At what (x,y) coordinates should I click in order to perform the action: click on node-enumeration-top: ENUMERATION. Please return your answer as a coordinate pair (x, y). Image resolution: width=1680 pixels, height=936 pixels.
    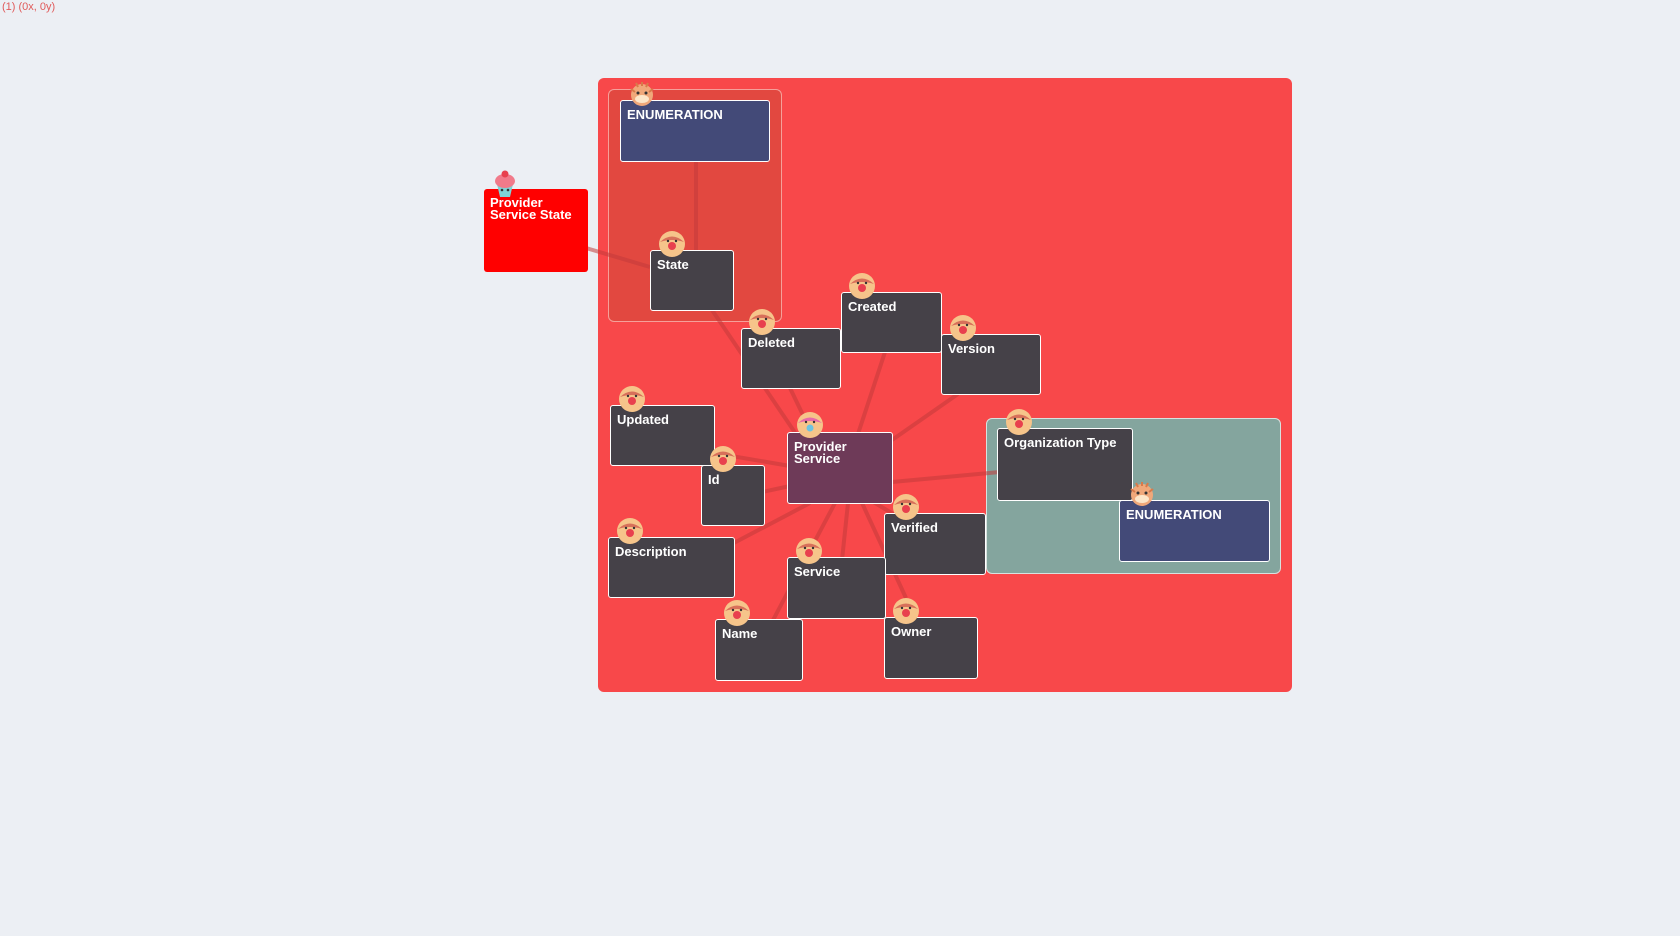
    Looking at the image, I should click on (695, 131).